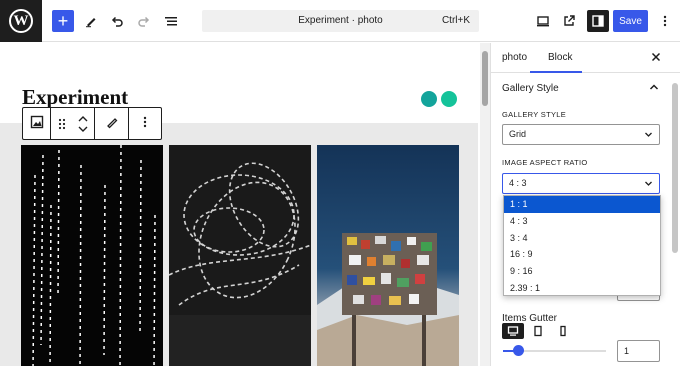 The height and width of the screenshot is (366, 680). What do you see at coordinates (429, 99) in the screenshot?
I see `lightbulb-icon` at bounding box center [429, 99].